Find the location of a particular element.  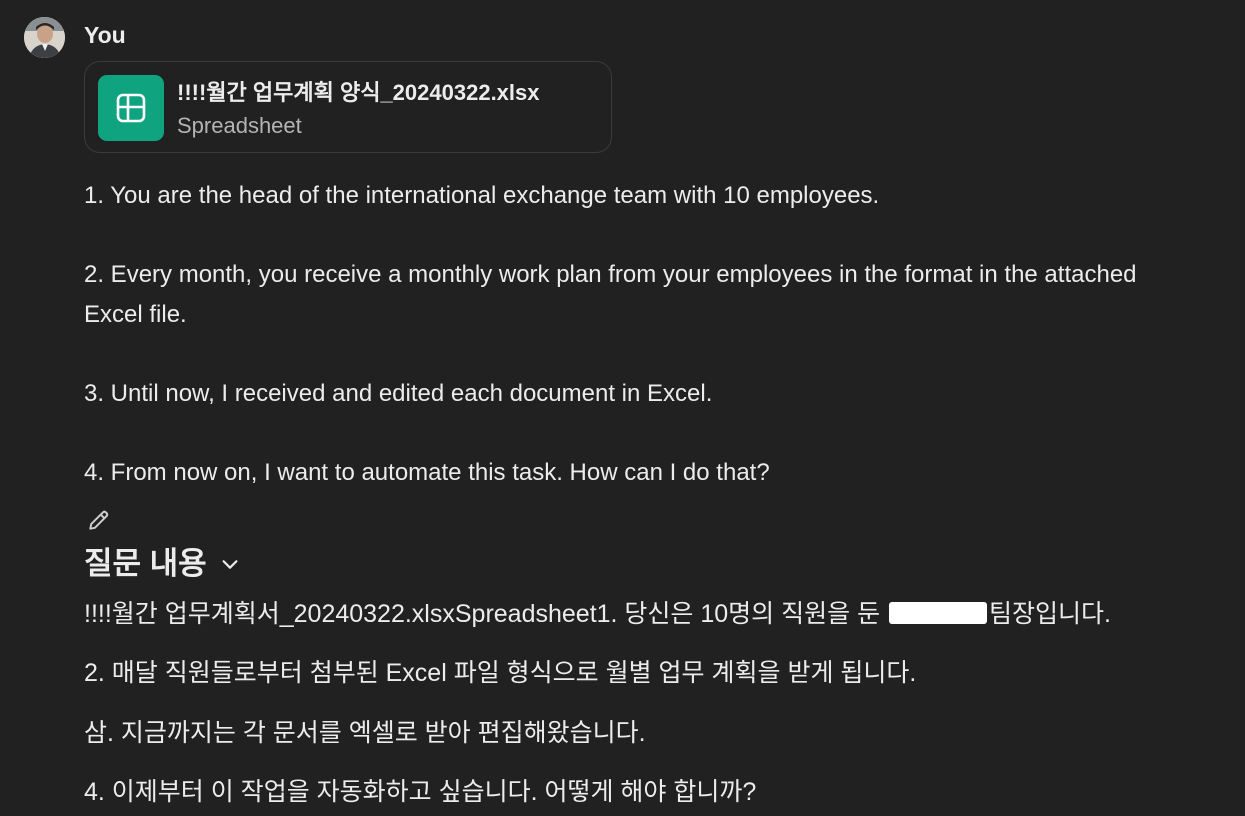

avatar is located at coordinates (44, 37).